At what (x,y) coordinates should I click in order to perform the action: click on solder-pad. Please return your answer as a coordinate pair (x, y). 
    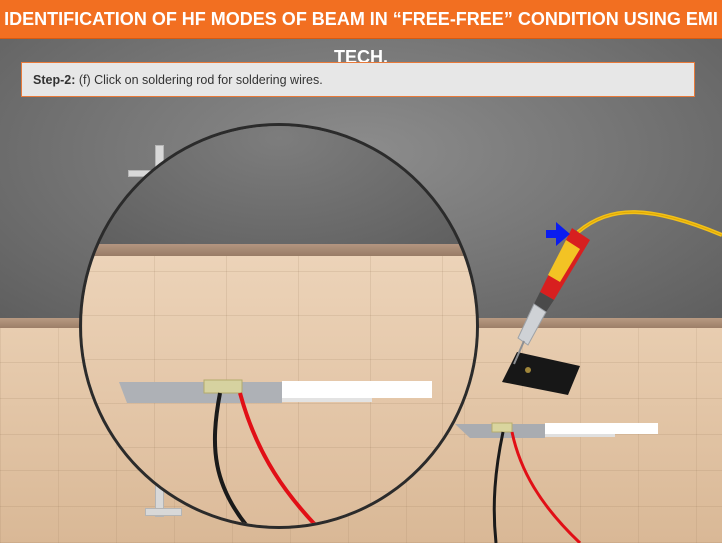
    Looking at the image, I should click on (541, 373).